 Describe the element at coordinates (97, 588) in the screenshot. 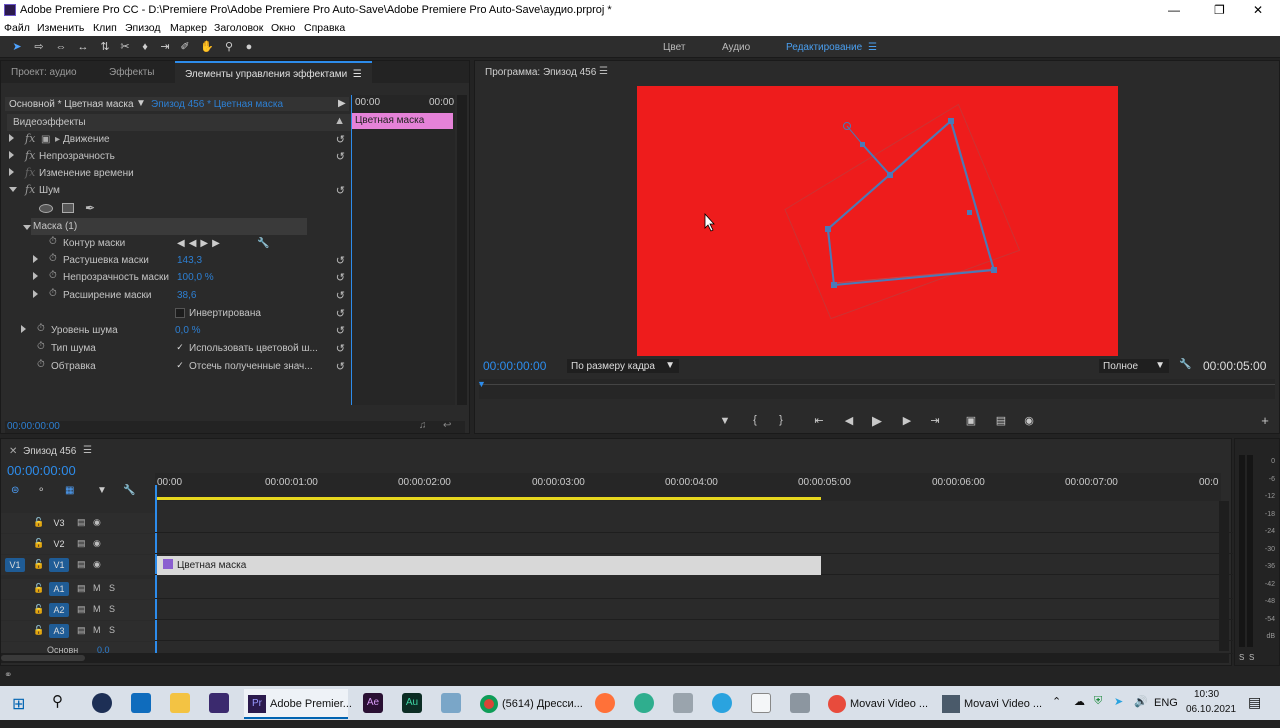

I see `mute-icon: M` at that location.